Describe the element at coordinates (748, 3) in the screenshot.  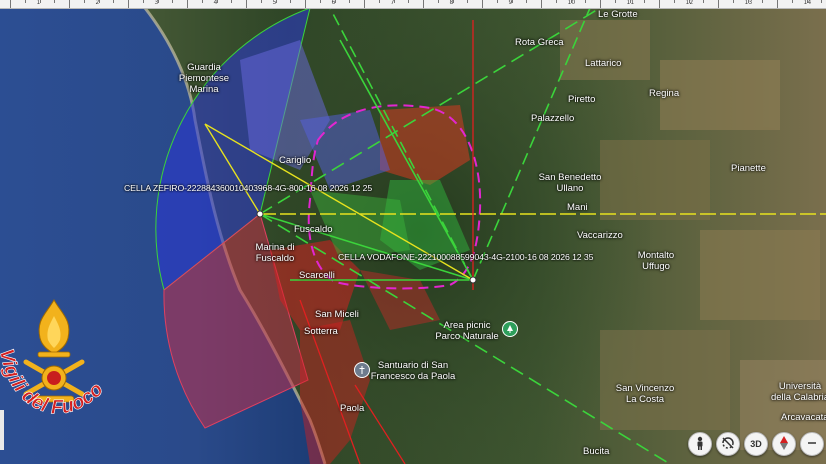
I see `ruler-label: 13` at that location.